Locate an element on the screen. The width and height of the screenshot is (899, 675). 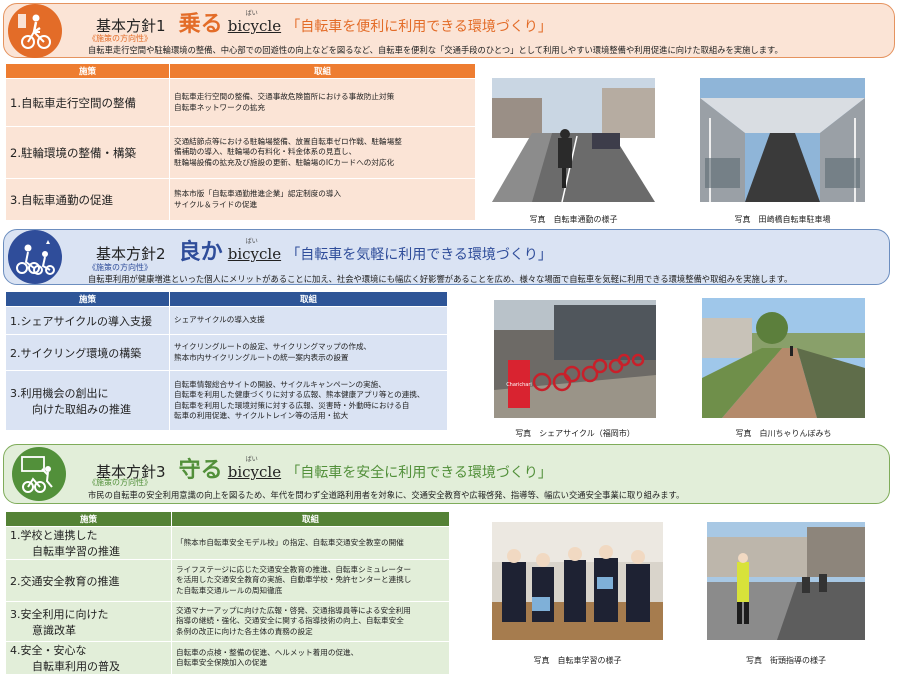
section-3-bicycle: ばい bicycle is located at coordinates (254, 468).